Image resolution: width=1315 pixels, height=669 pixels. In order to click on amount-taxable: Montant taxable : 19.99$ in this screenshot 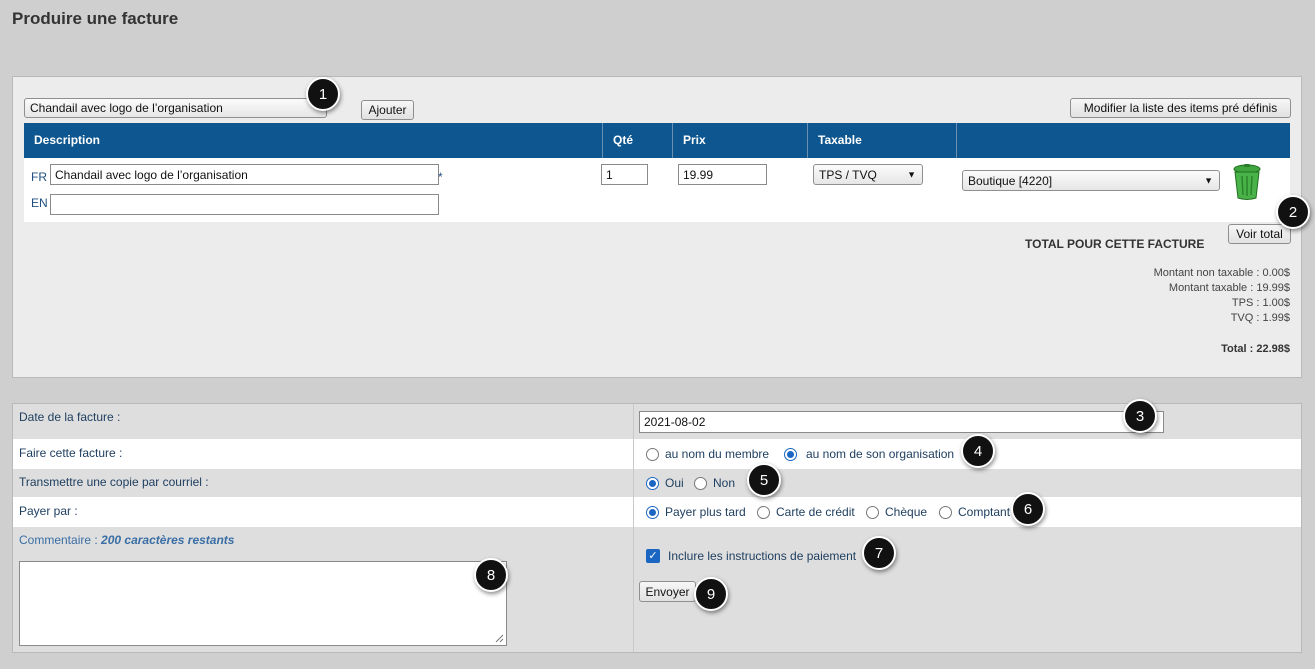, I will do `click(1229, 288)`.